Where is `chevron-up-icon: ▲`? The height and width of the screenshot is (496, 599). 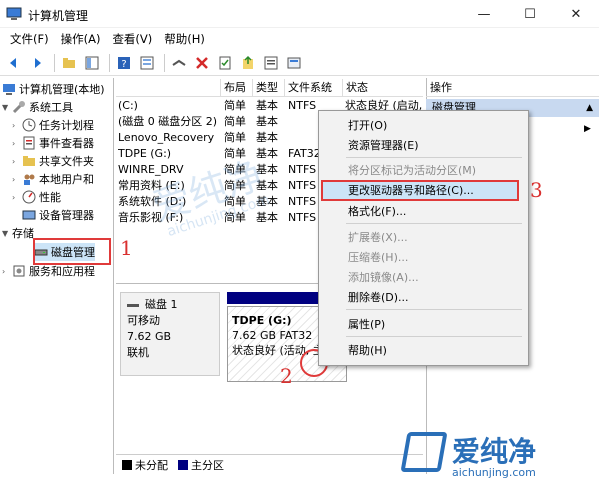
chevron-up-icon: ▲ is located at coordinates (589, 108).